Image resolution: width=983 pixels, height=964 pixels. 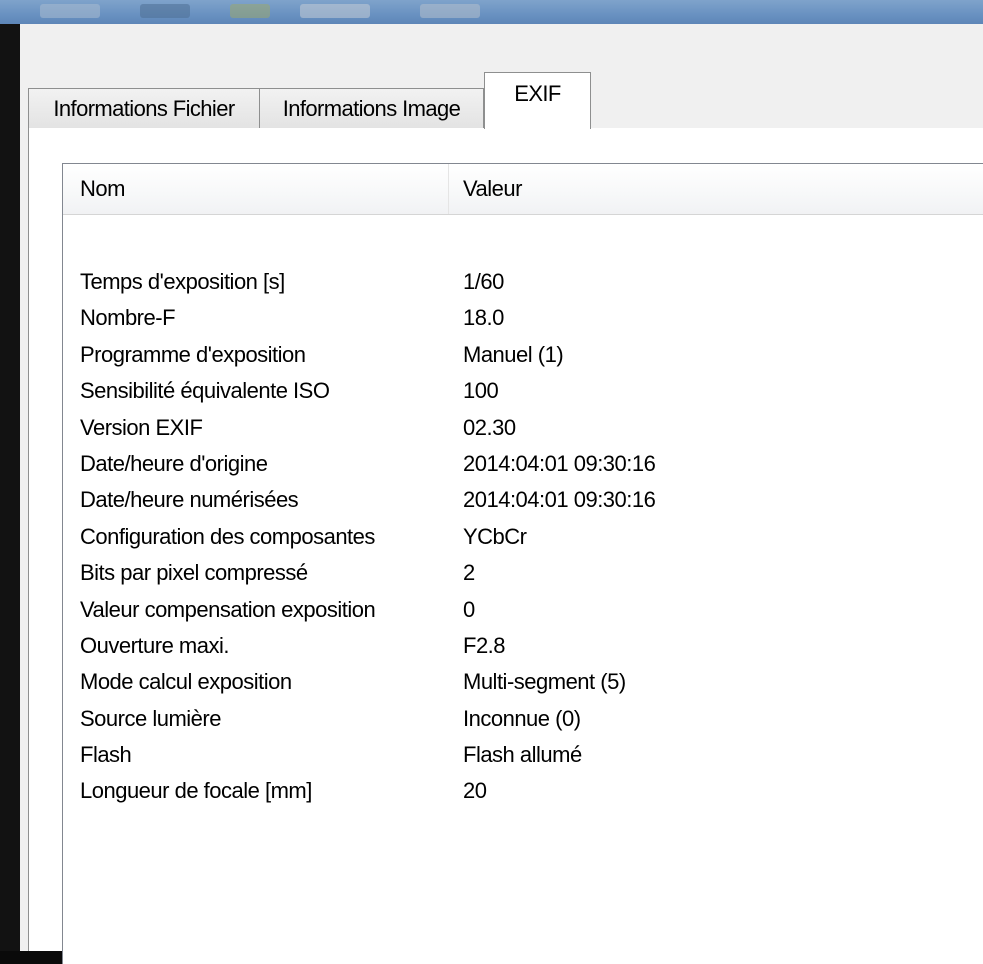 What do you see at coordinates (194, 573) in the screenshot?
I see `item-name: Bits par pixel compressé` at bounding box center [194, 573].